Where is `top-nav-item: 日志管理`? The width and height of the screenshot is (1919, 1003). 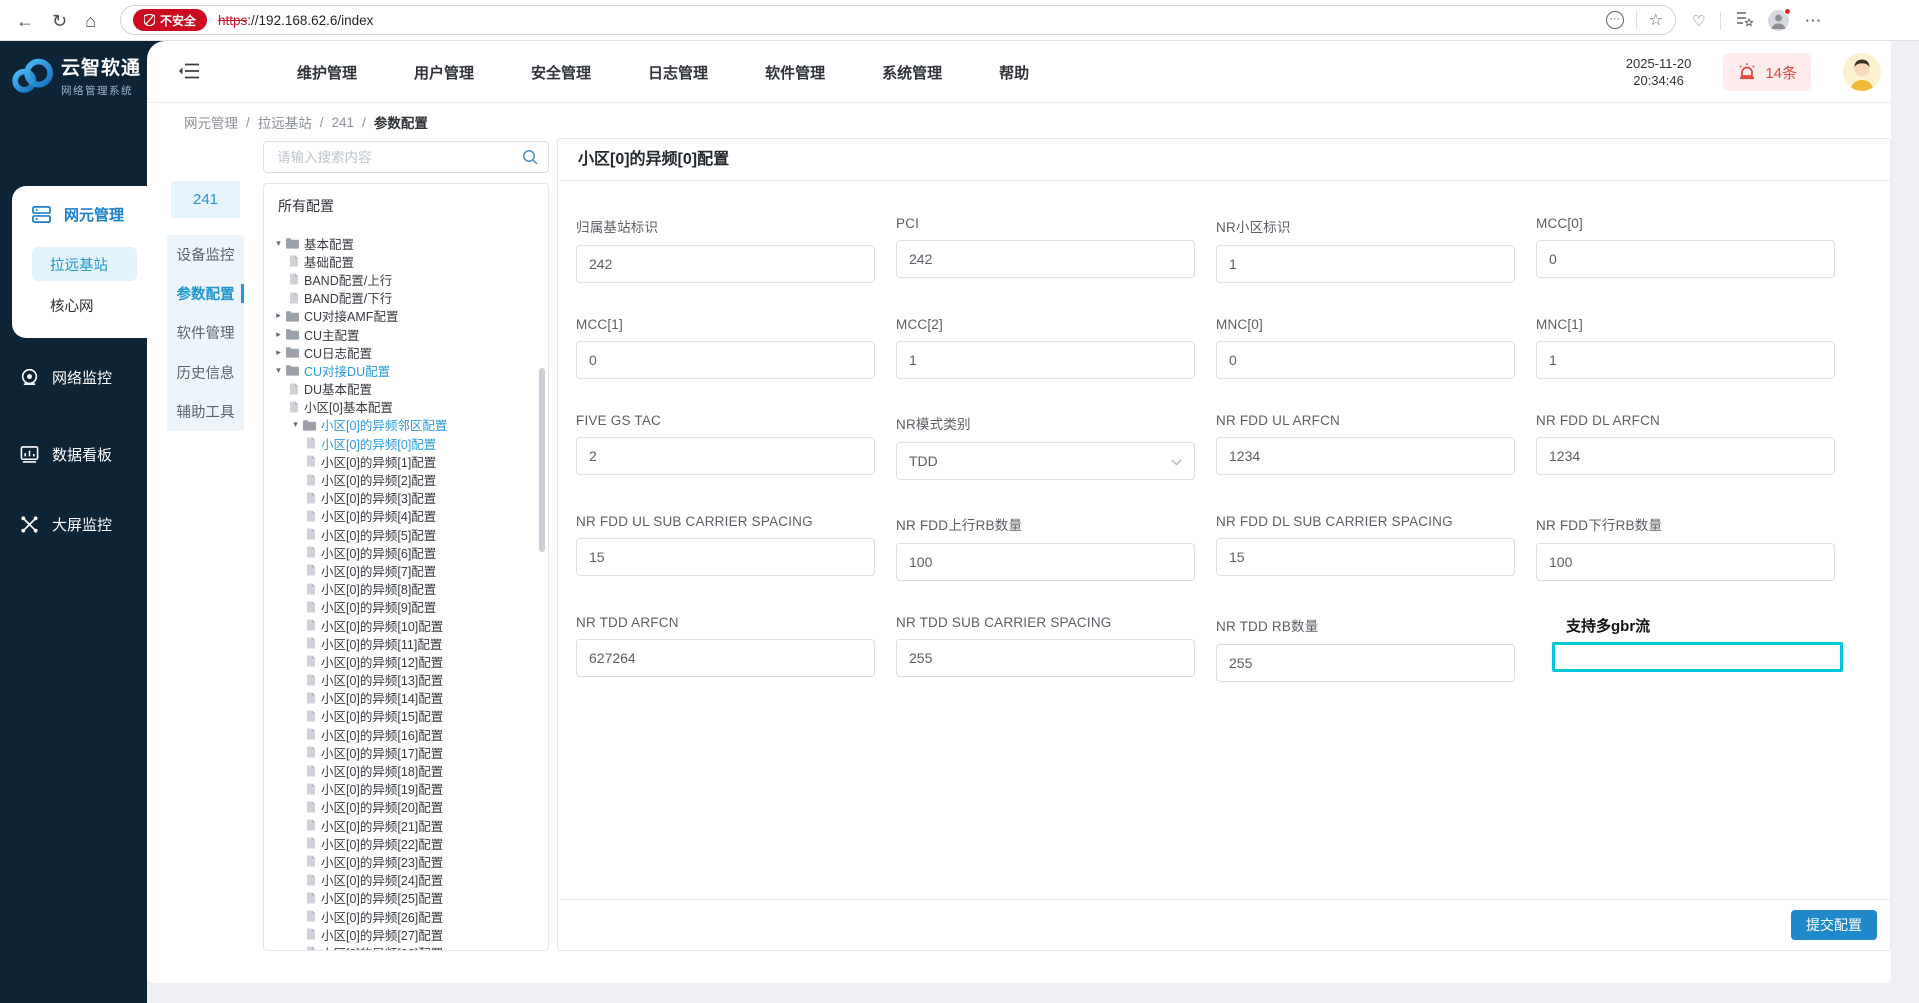
top-nav-item: 日志管理 is located at coordinates (678, 72).